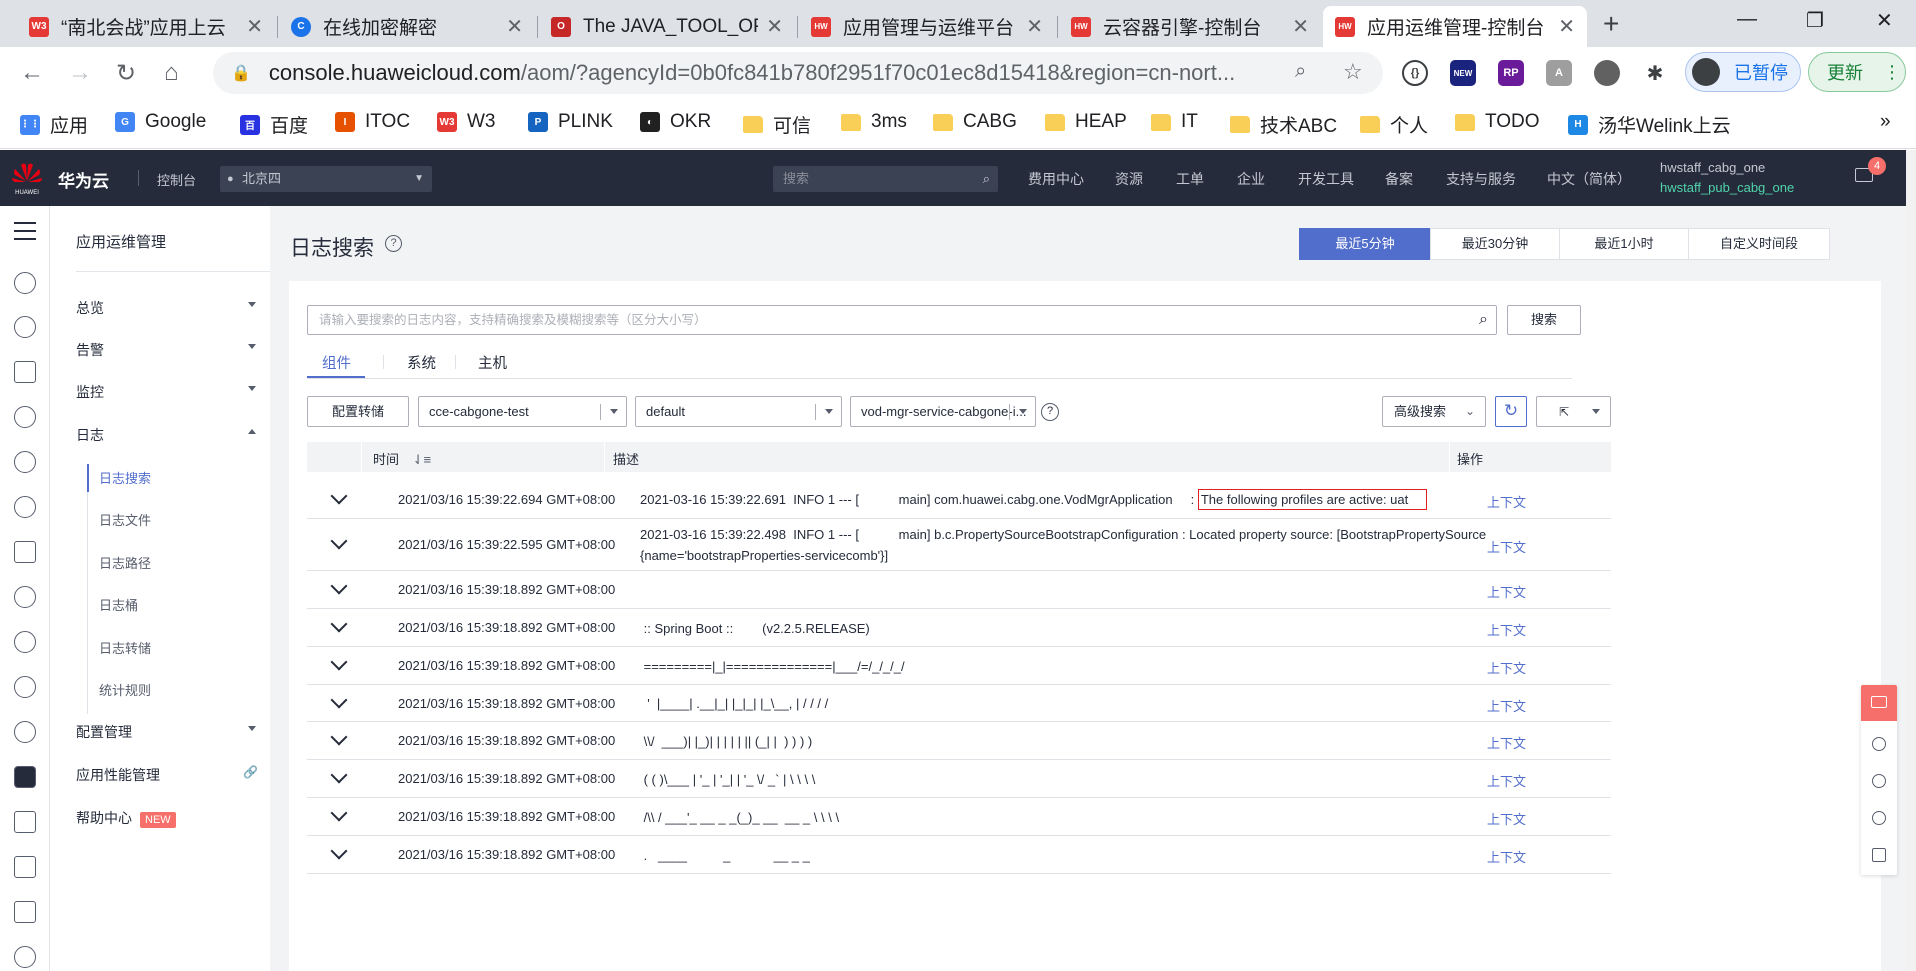  I want to click on sidebar-subitem-stat-rules: 统计规则, so click(125, 689).